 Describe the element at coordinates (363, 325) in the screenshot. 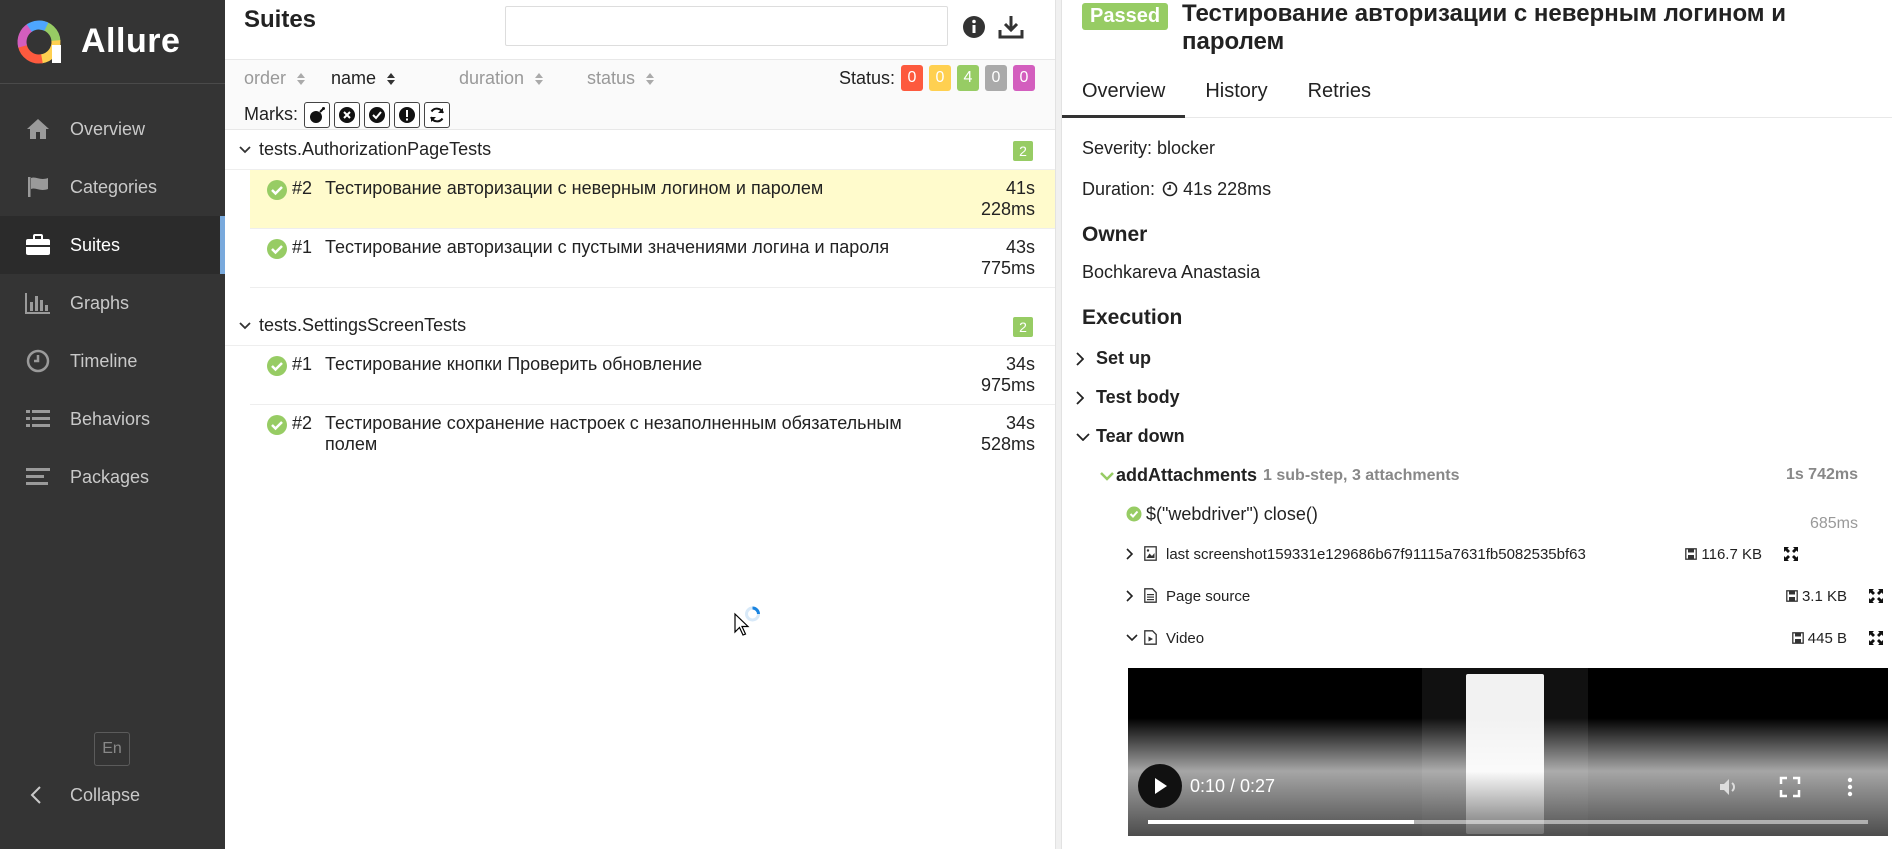

I see `suite-group-name: tests.SettingsScreenTests` at that location.